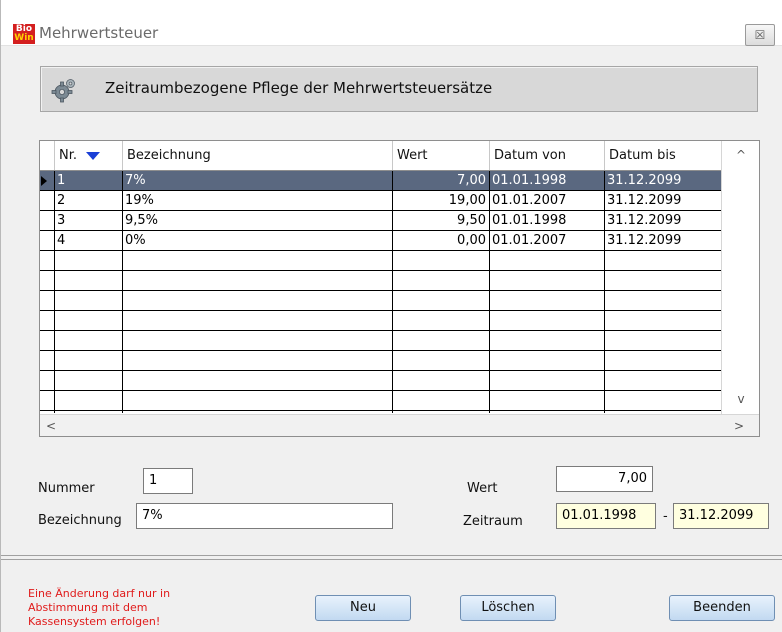  Describe the element at coordinates (135, 180) in the screenshot. I see `table-cell: 7%` at that location.